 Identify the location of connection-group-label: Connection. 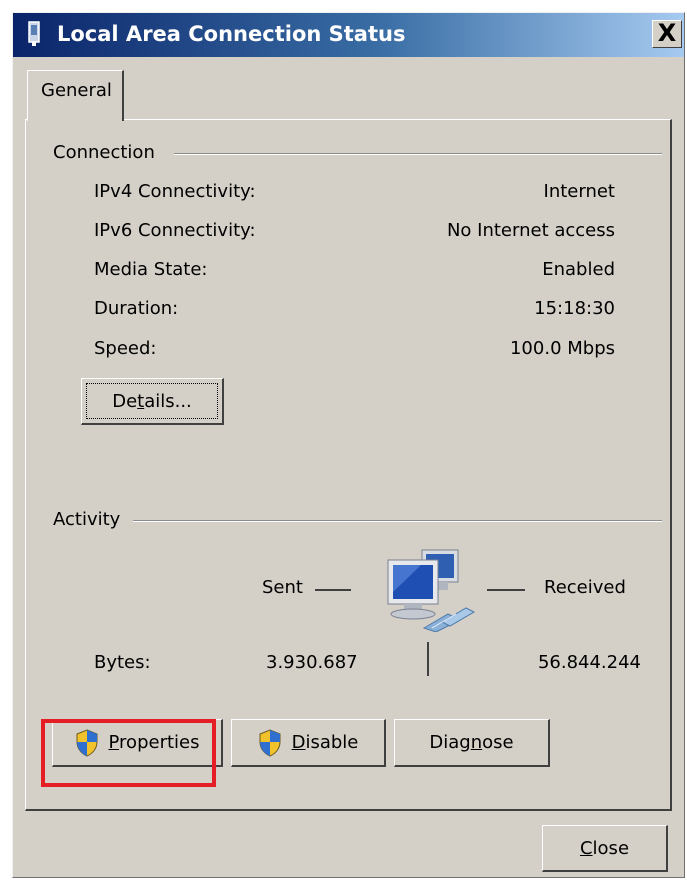
(104, 152).